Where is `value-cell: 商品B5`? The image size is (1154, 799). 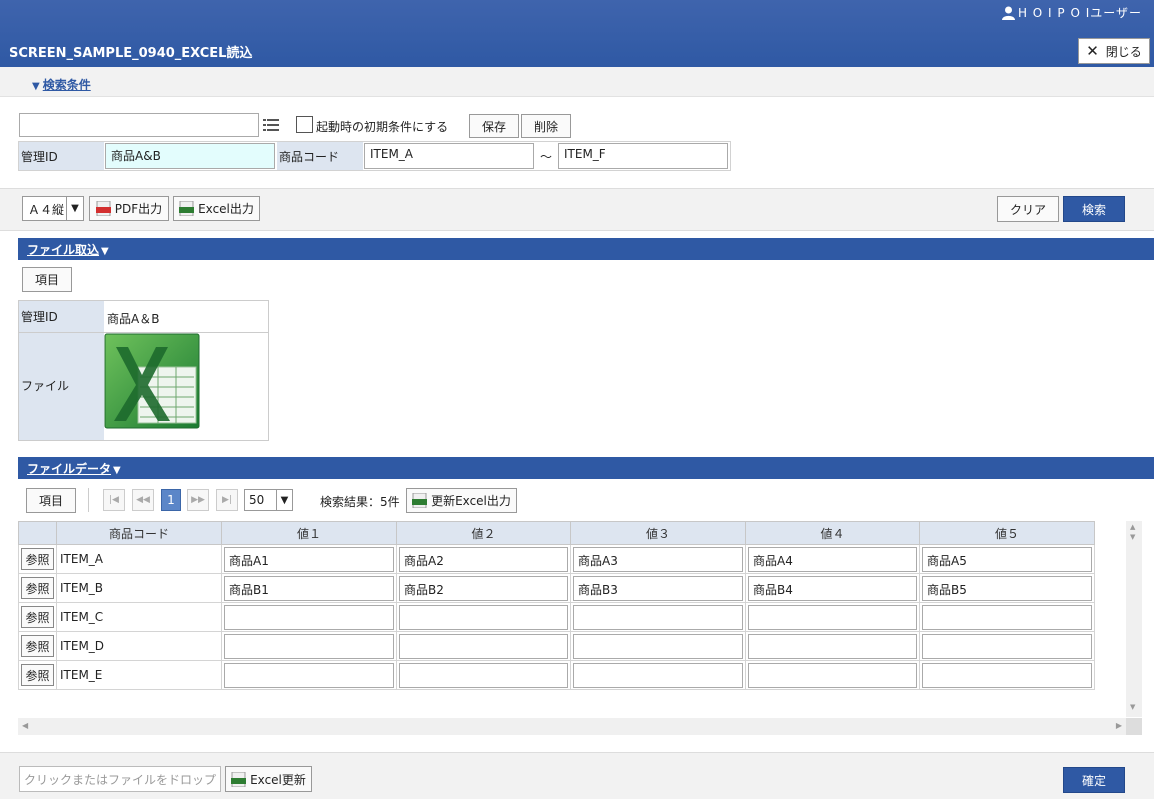
value-cell: 商品B5 is located at coordinates (1007, 588).